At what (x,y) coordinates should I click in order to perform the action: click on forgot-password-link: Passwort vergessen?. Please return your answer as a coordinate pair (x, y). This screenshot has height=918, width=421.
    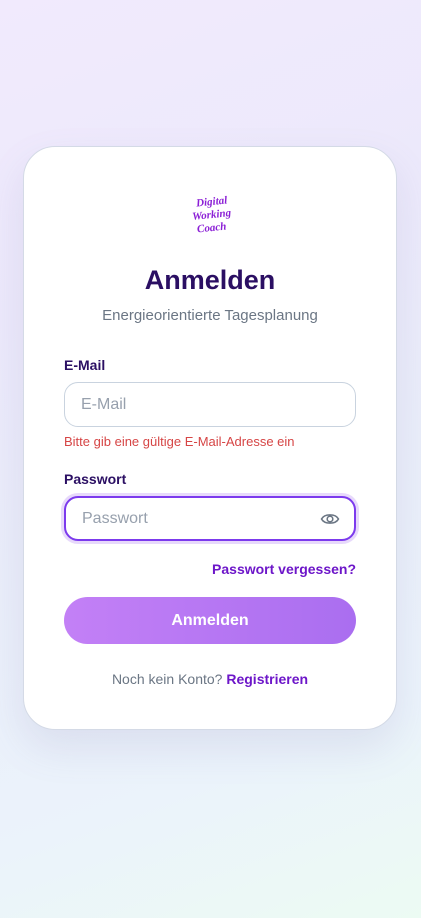
    Looking at the image, I should click on (284, 569).